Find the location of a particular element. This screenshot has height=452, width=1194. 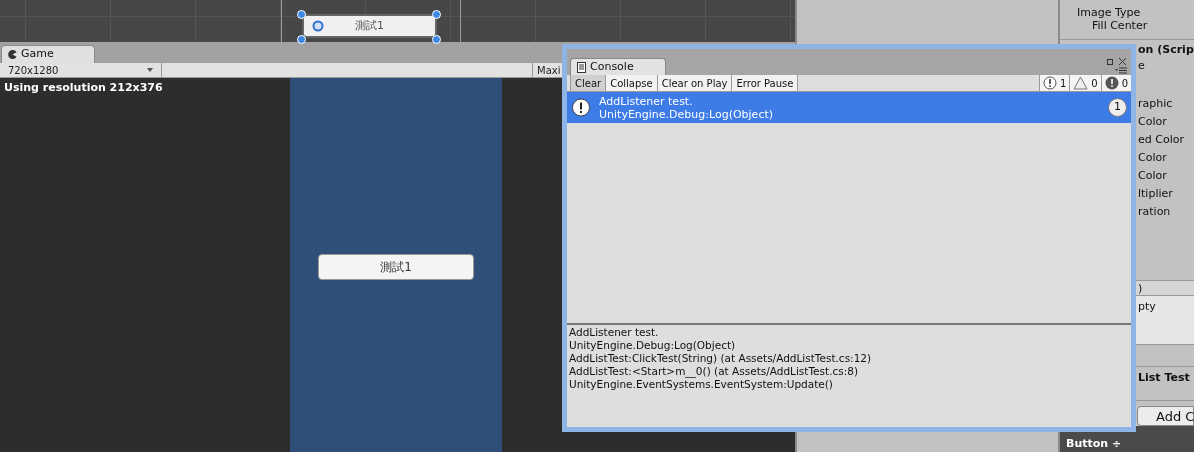

log-entry-text: AddListener test. is located at coordinates (646, 101).